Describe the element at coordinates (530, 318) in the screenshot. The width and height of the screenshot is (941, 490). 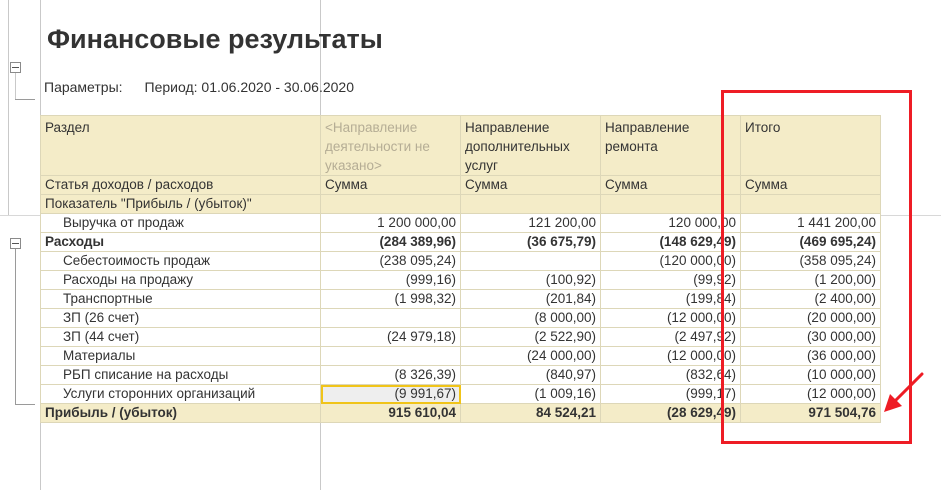
I see `value-cell: (8 000,00)` at that location.